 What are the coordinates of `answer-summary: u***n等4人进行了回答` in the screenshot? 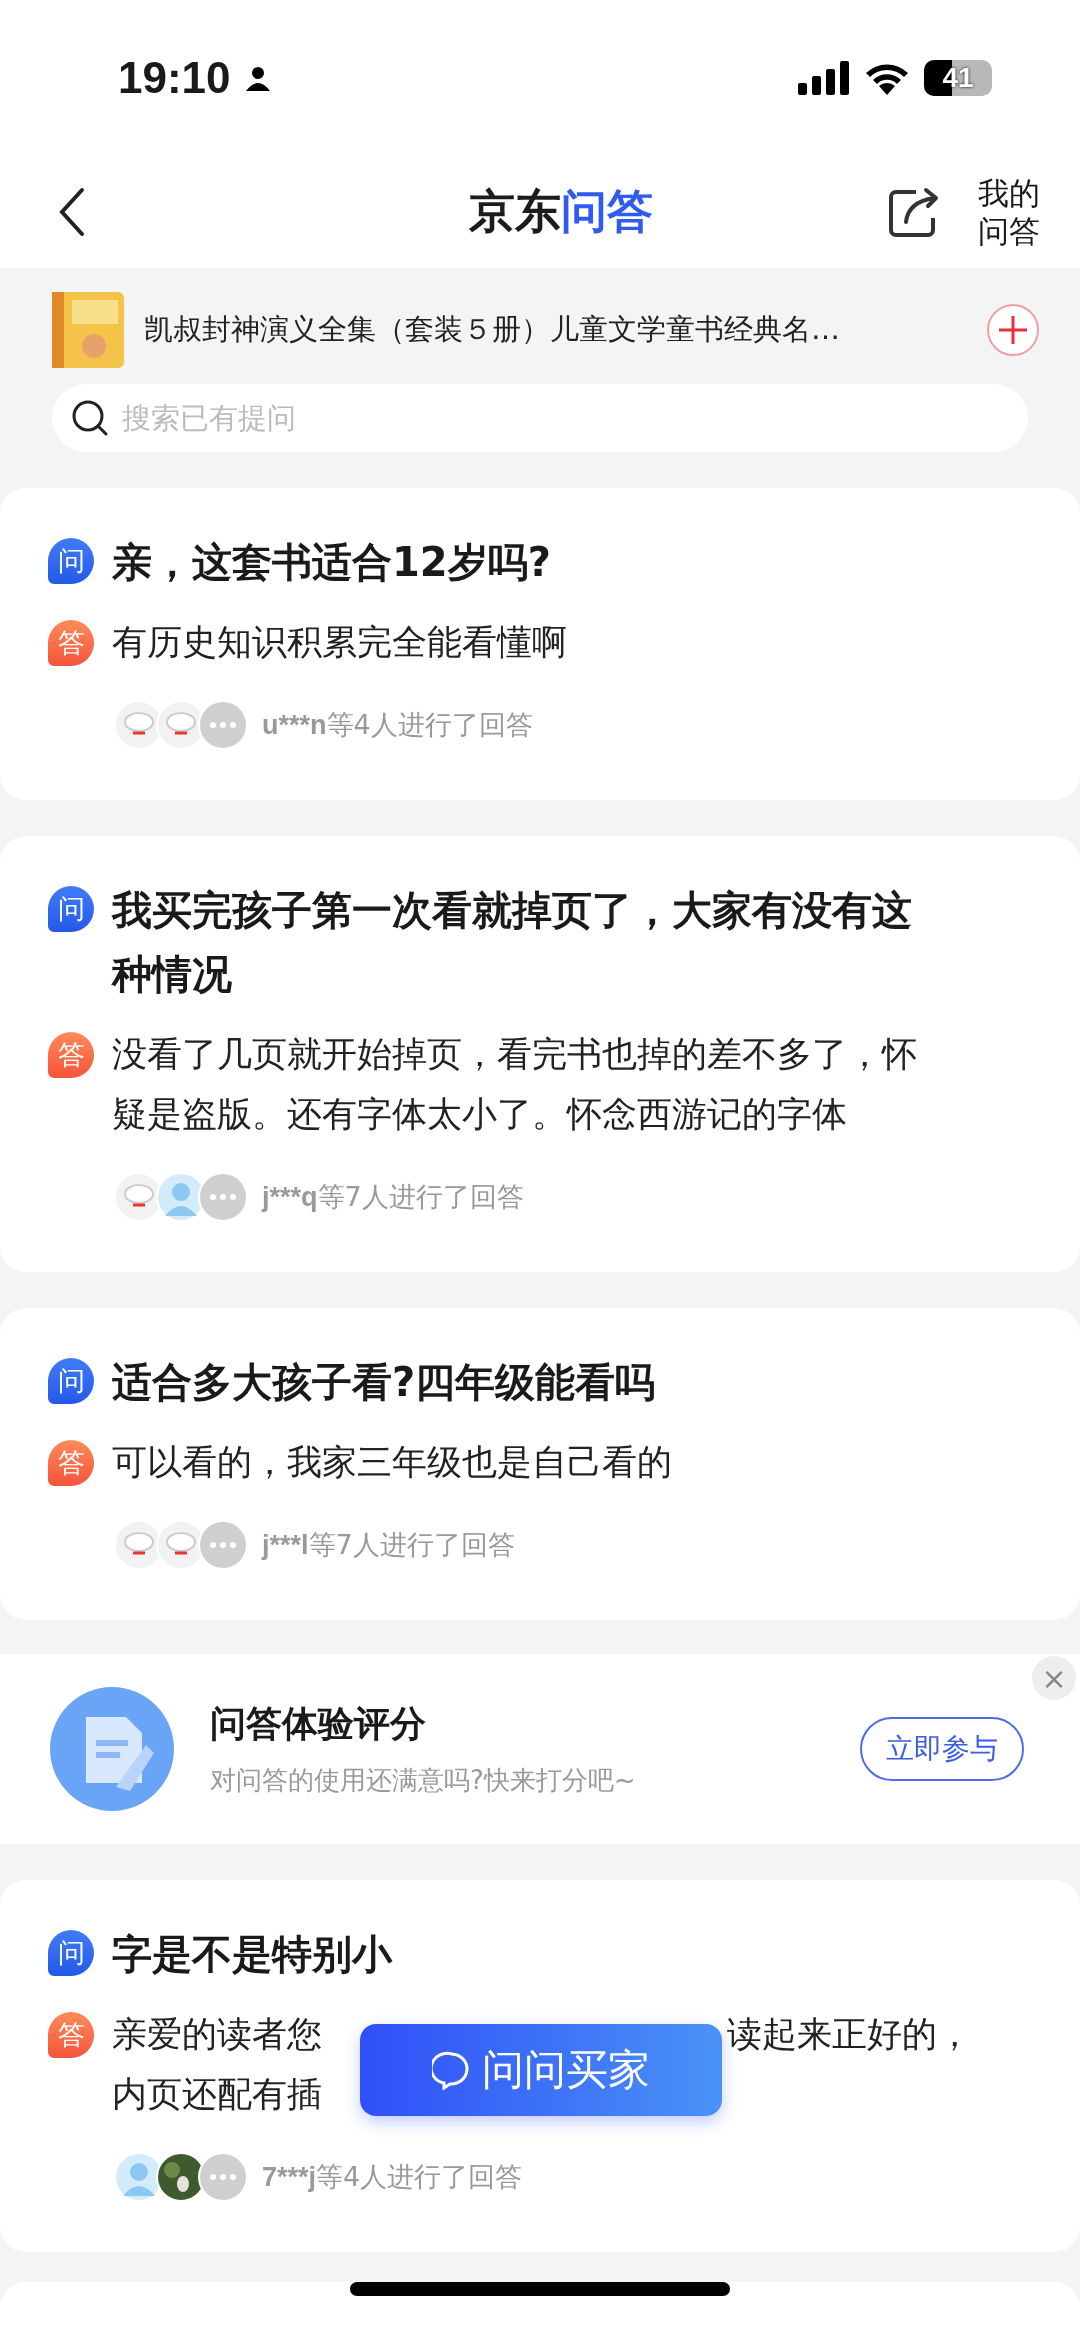 It's located at (397, 725).